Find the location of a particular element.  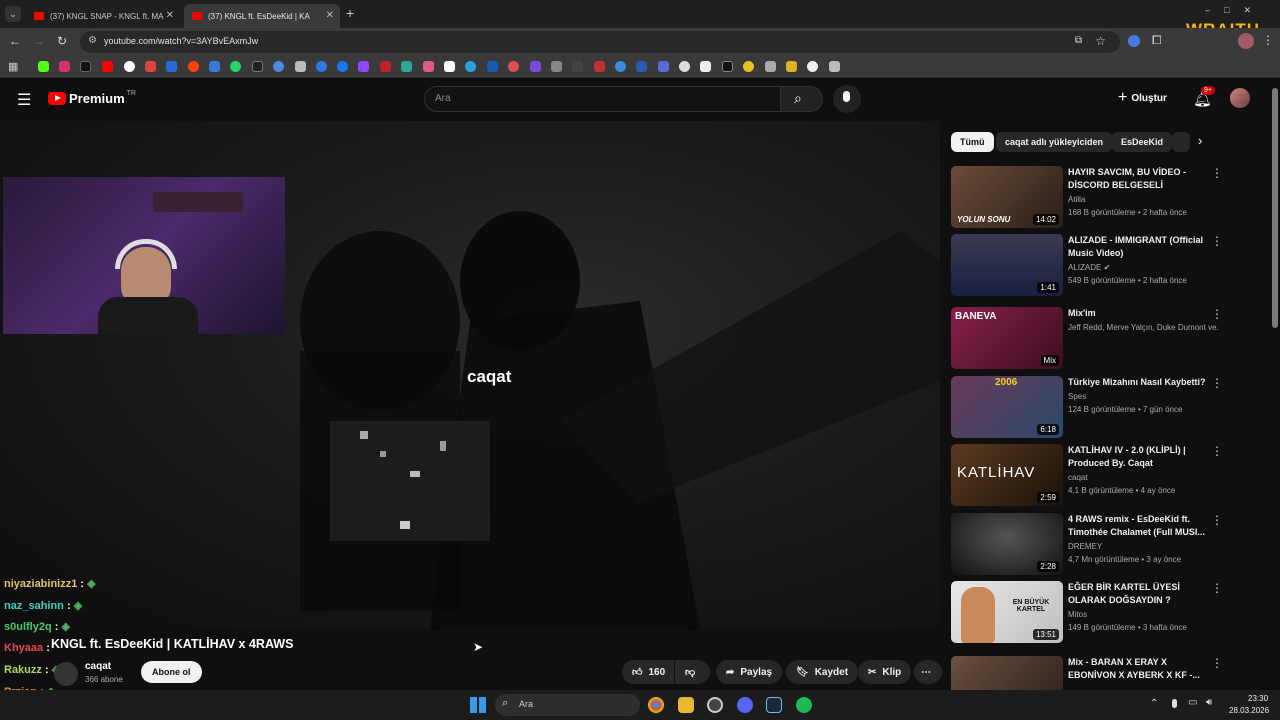

video-thumbnail: 2:28 is located at coordinates (1007, 544).